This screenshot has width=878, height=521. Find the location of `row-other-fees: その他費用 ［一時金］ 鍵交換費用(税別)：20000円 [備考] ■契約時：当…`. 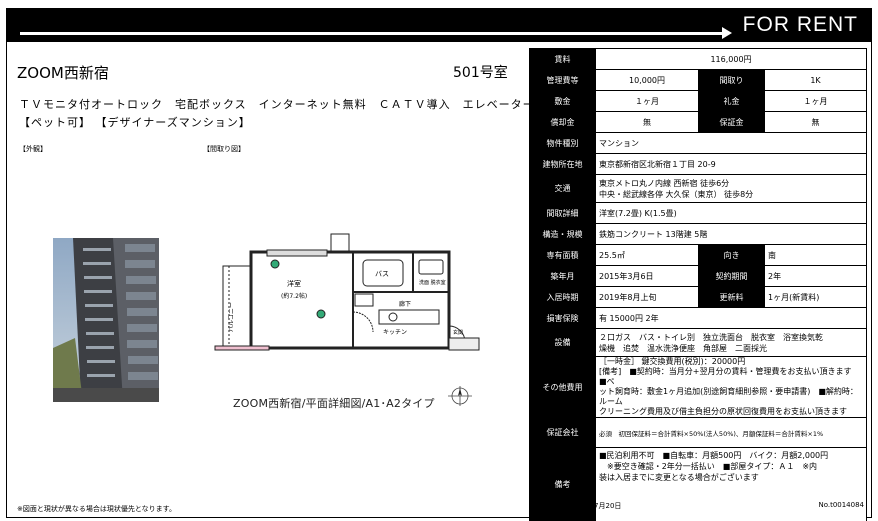

row-other-fees: その他費用 ［一時金］ 鍵交換費用(税別)：20000円 [備考] ■契約時：当… is located at coordinates (698, 387).